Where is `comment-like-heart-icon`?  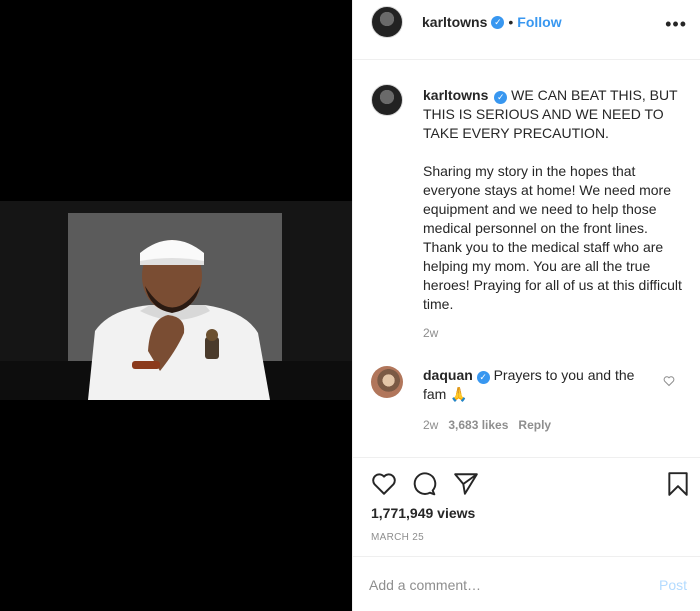 comment-like-heart-icon is located at coordinates (669, 381).